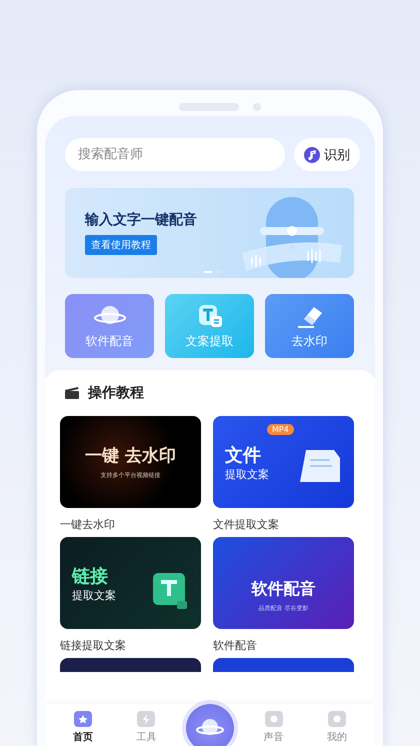 The height and width of the screenshot is (746, 420). I want to click on search-field: 搜索配音师, so click(175, 154).